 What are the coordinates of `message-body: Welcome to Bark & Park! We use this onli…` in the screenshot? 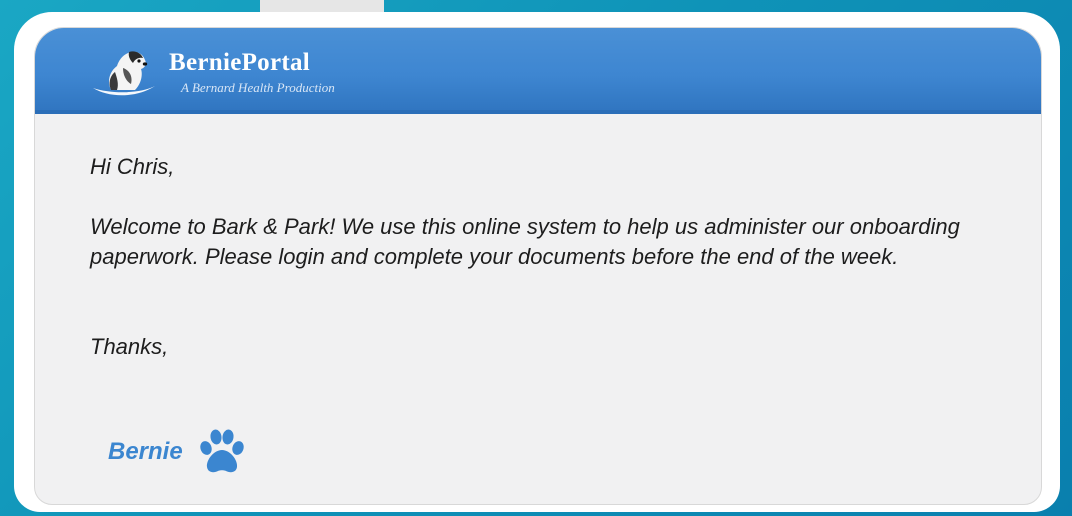 It's located at (525, 241).